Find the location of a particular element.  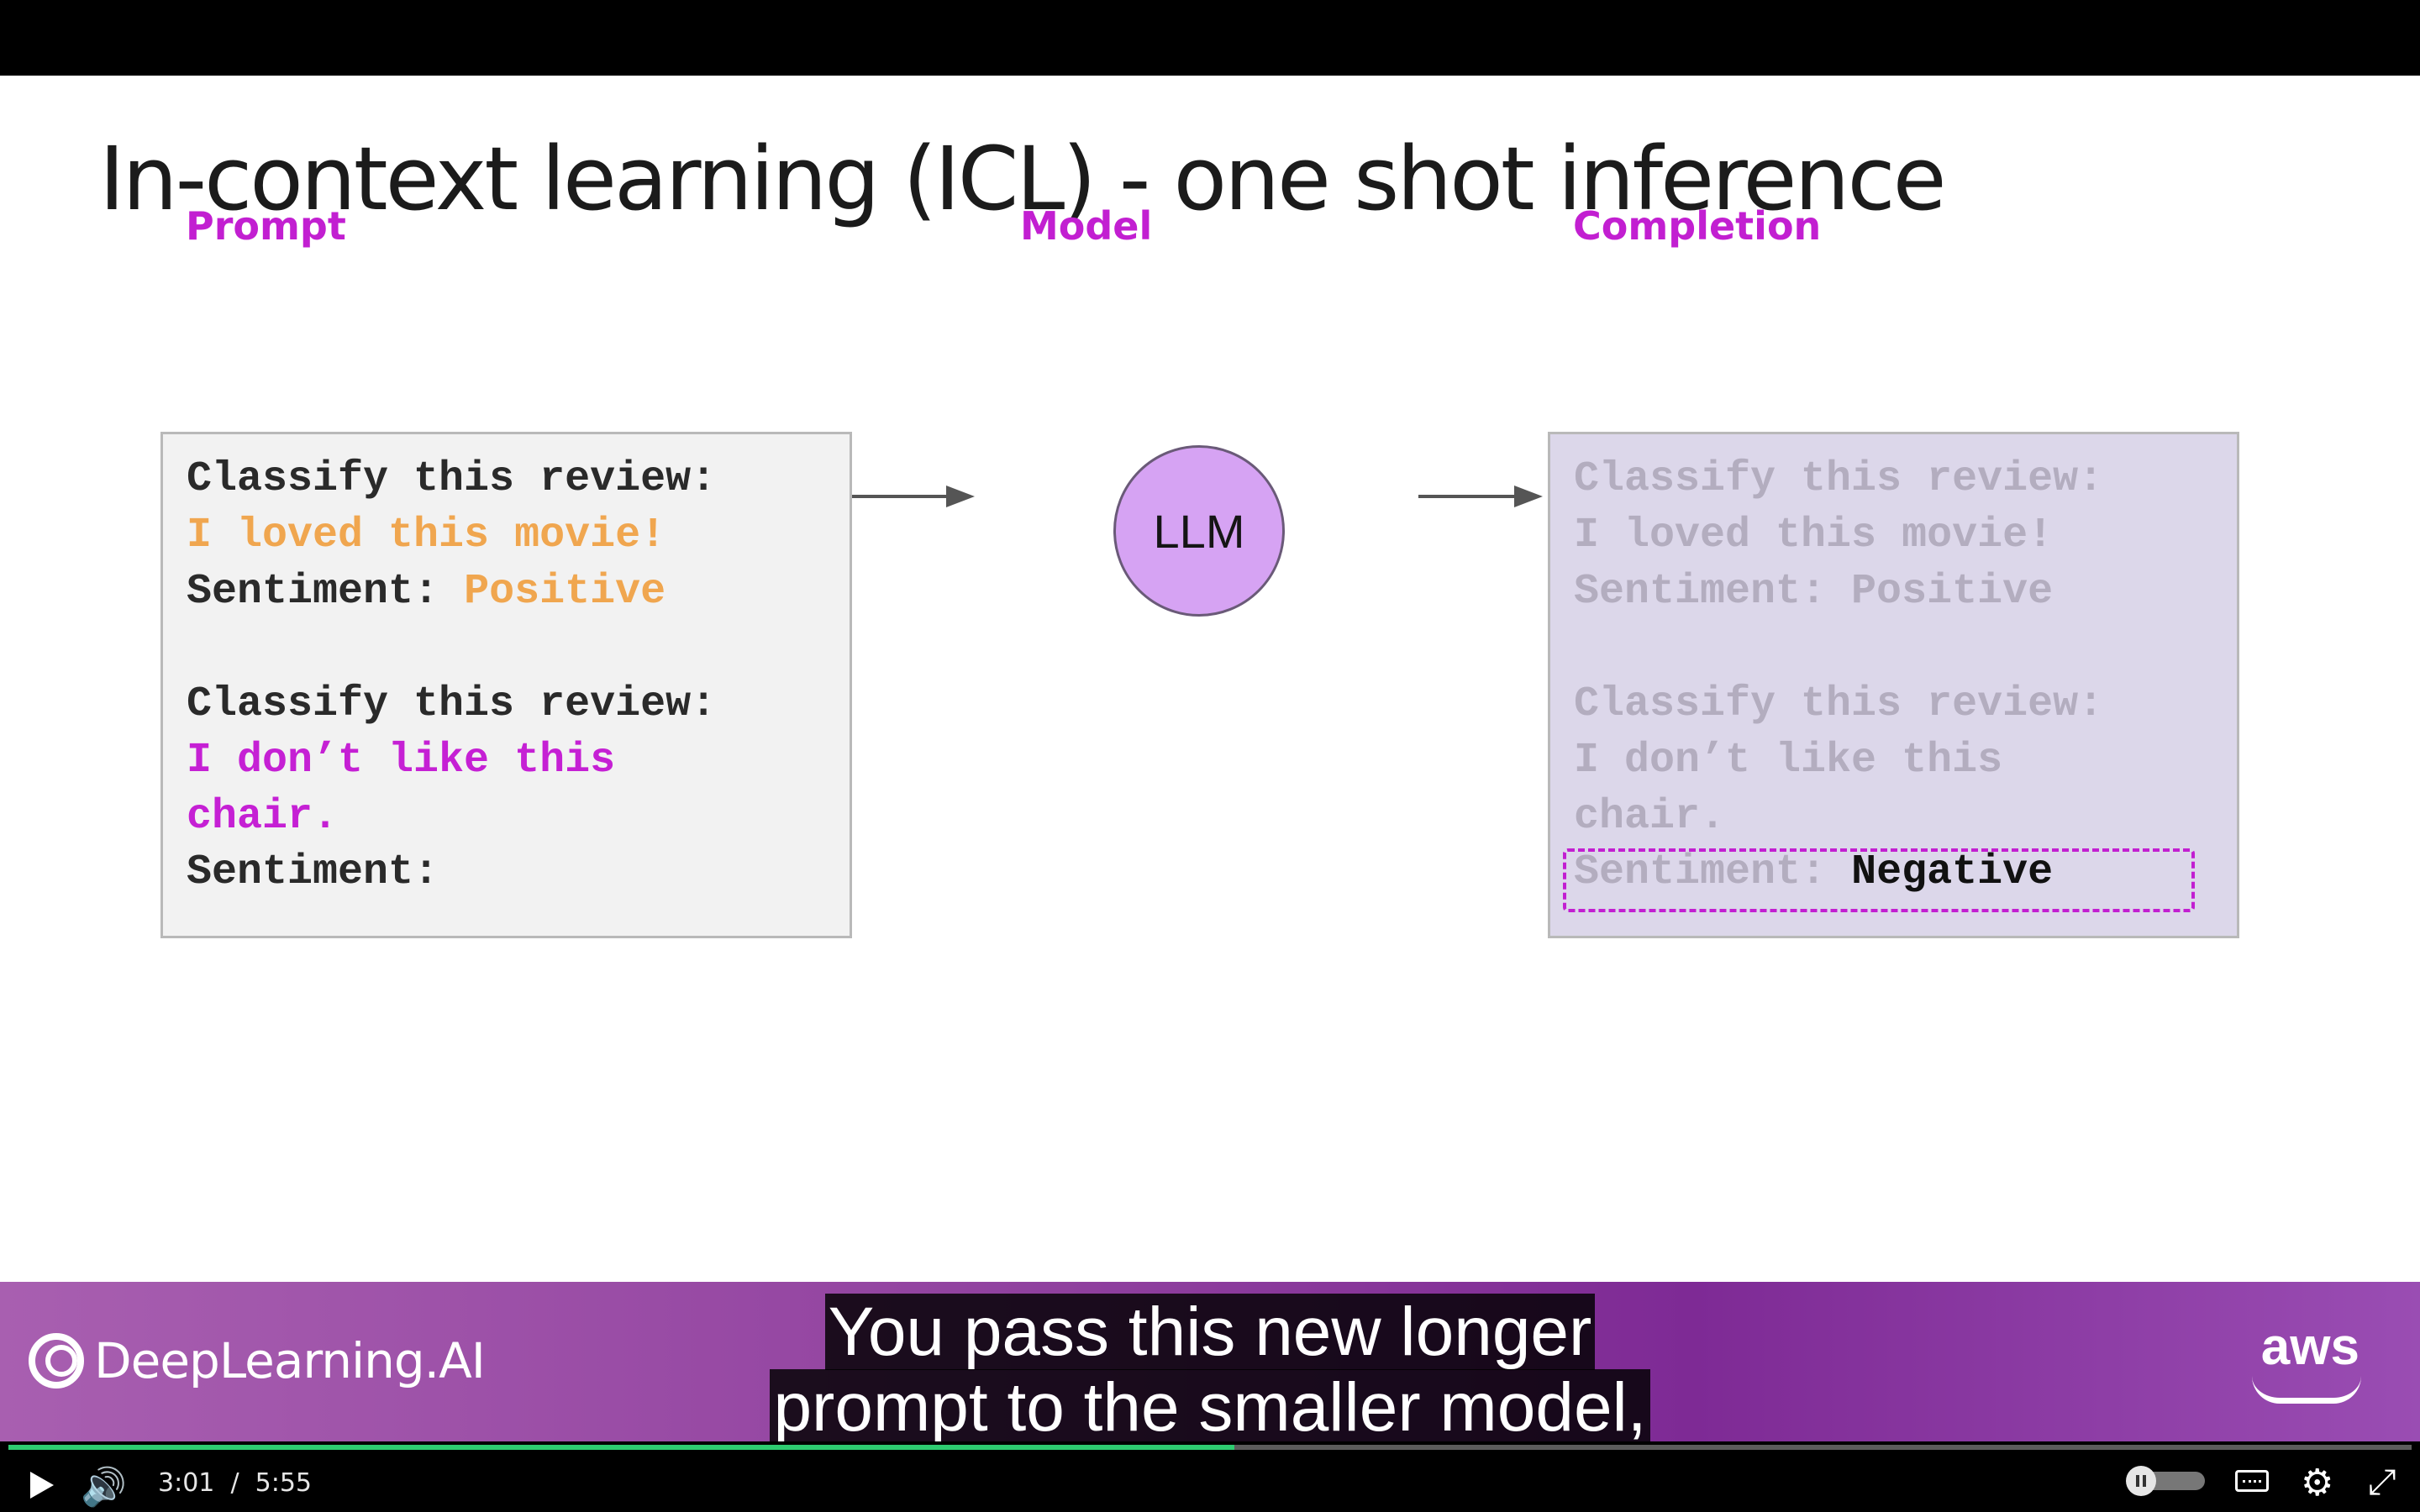

caption-text-2: prompt to the smaller model, is located at coordinates (1210, 1407).